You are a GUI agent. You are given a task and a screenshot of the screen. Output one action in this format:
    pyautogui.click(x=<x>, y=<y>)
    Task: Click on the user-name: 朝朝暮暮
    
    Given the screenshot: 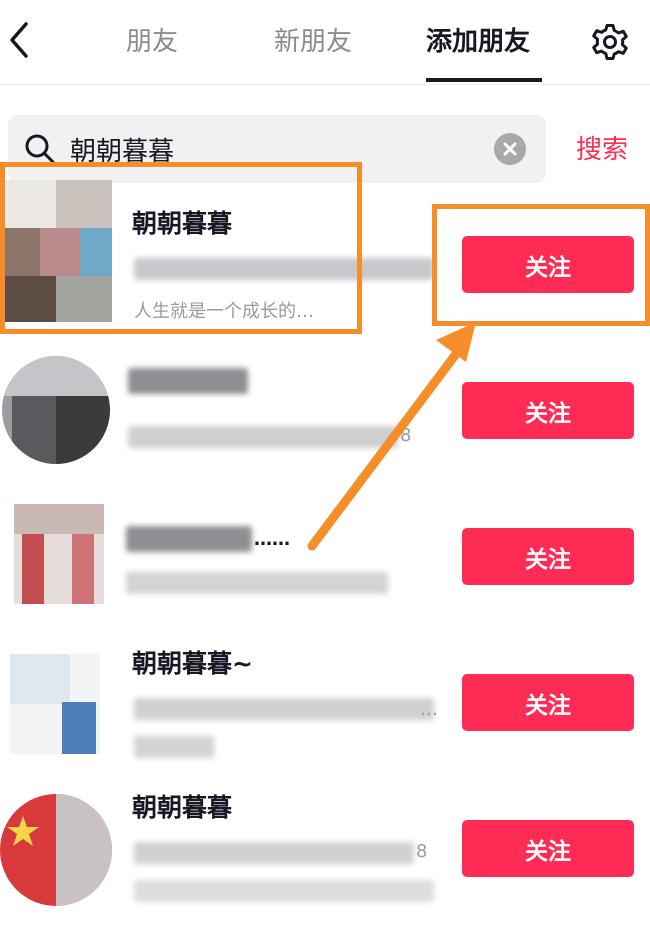 What is the action you would take?
    pyautogui.click(x=182, y=807)
    